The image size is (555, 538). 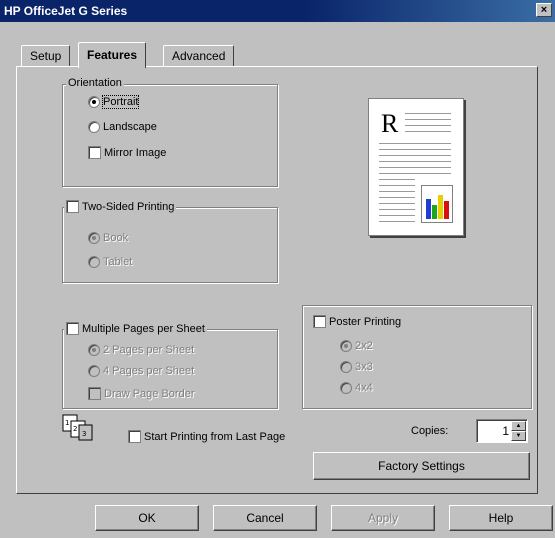 What do you see at coordinates (364, 346) in the screenshot?
I see `poster-option-1-label: 2x2` at bounding box center [364, 346].